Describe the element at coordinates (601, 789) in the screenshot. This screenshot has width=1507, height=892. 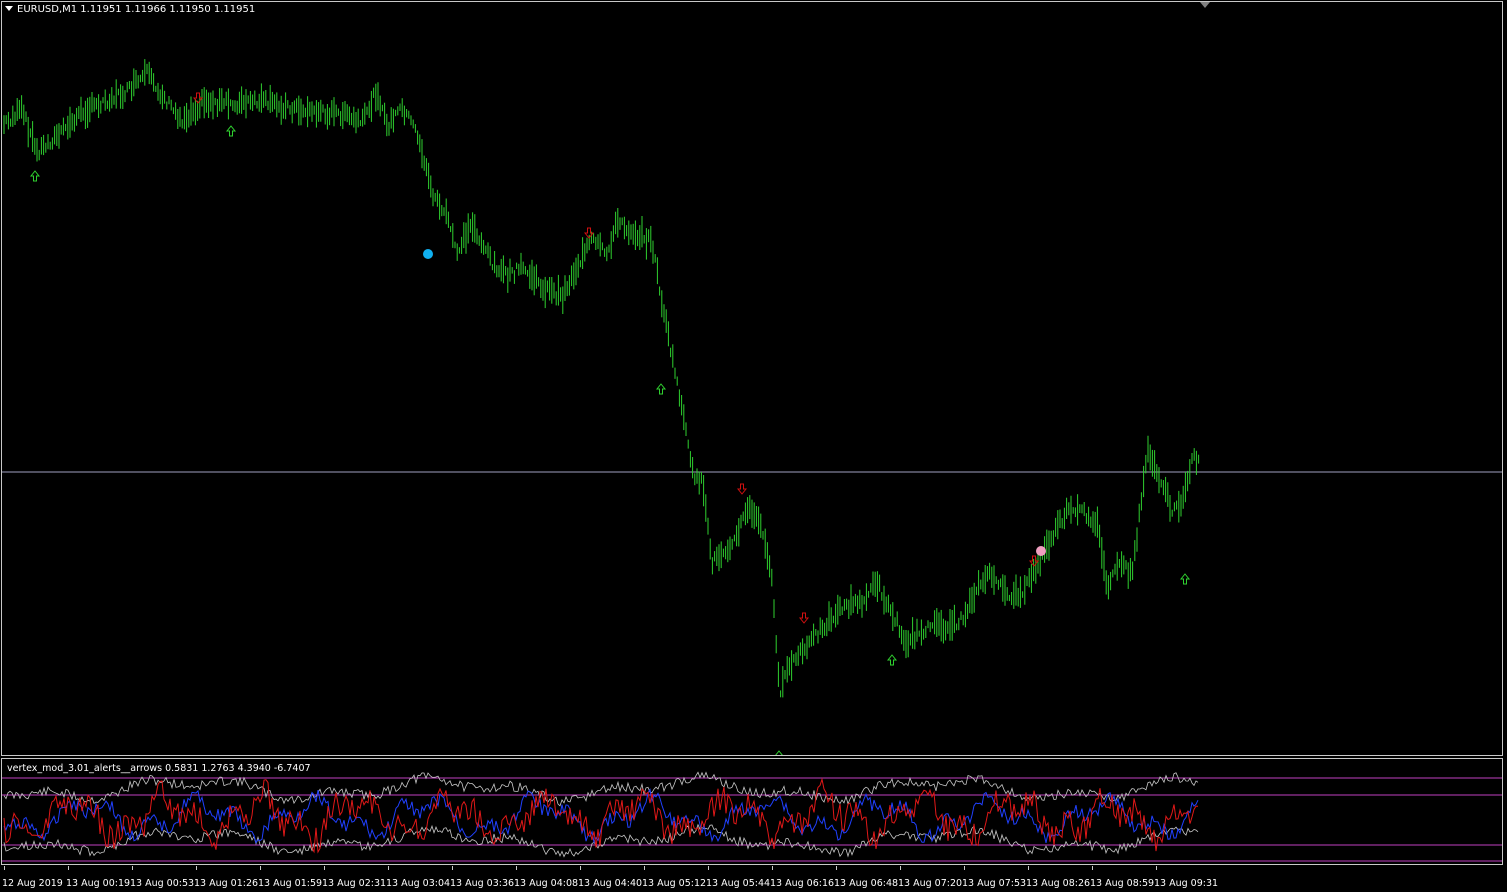
I see `indicator-upper-band` at that location.